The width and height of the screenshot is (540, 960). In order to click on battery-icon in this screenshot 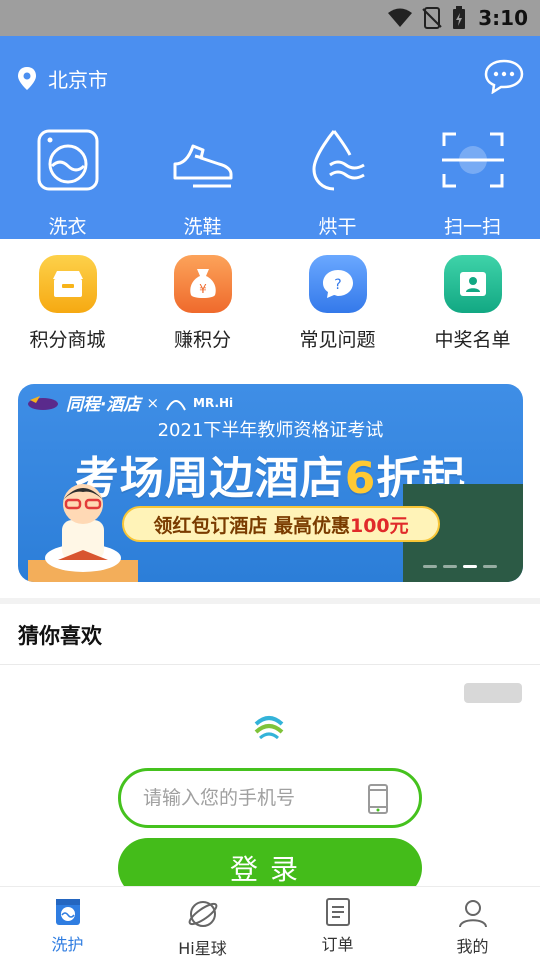, I will do `click(459, 17)`.